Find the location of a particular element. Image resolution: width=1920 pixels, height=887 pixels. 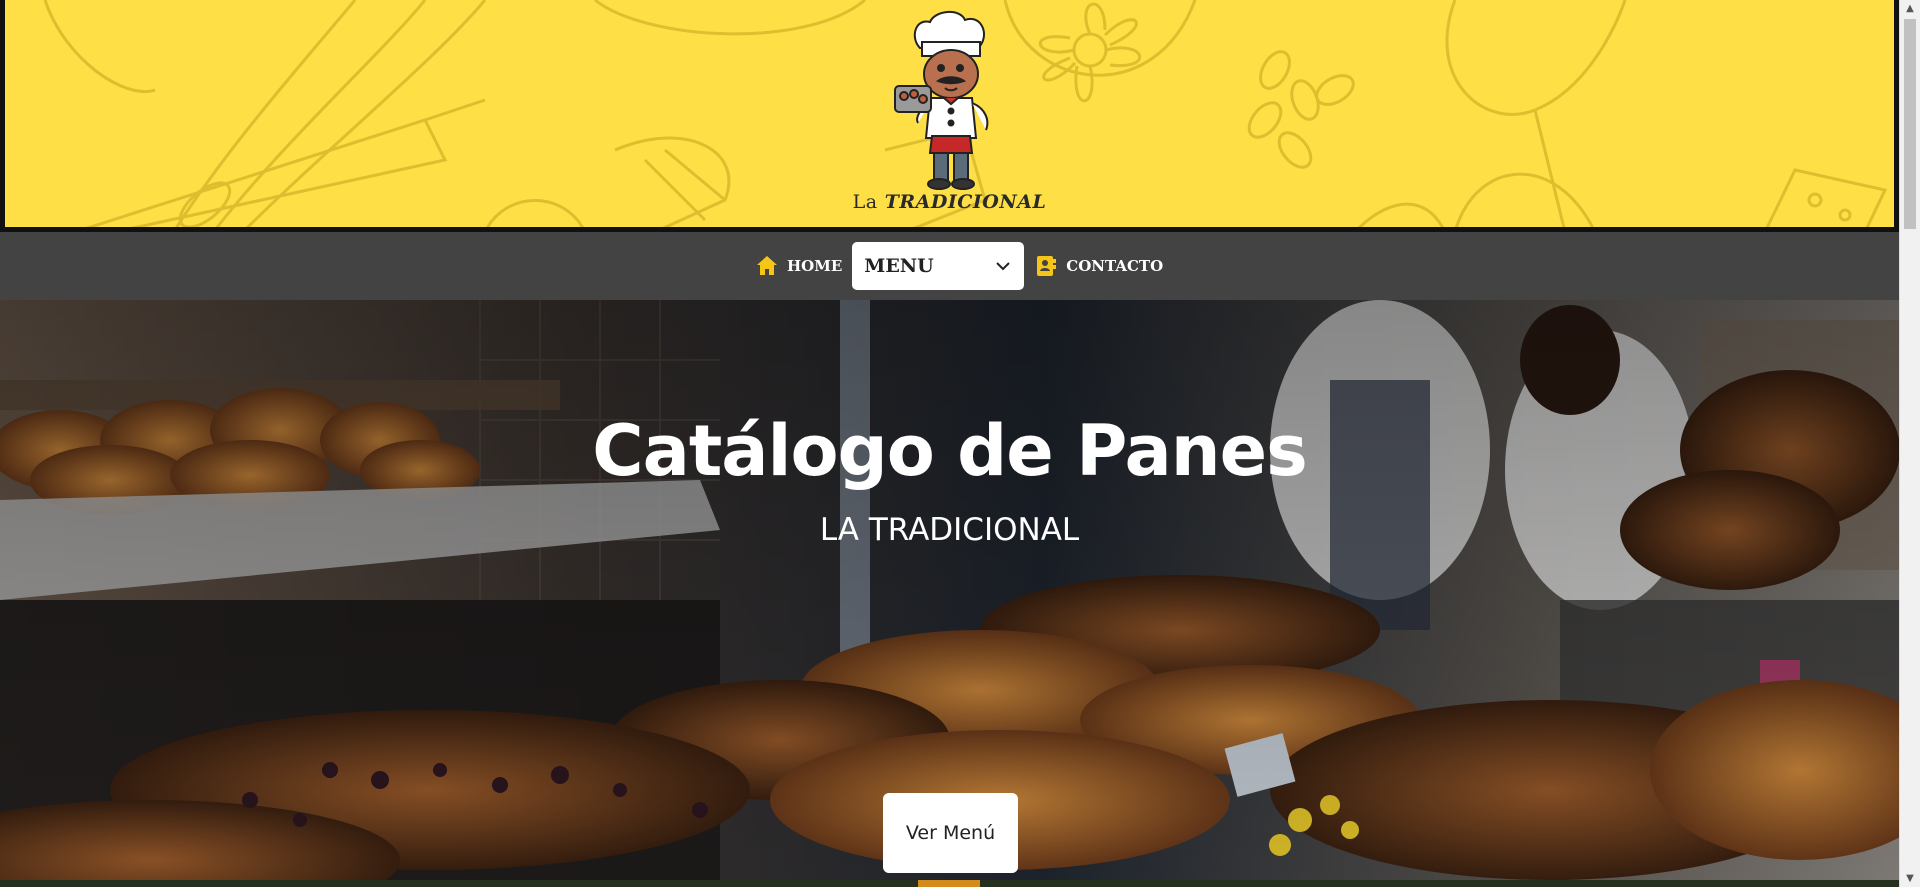

home-icon is located at coordinates (767, 265).